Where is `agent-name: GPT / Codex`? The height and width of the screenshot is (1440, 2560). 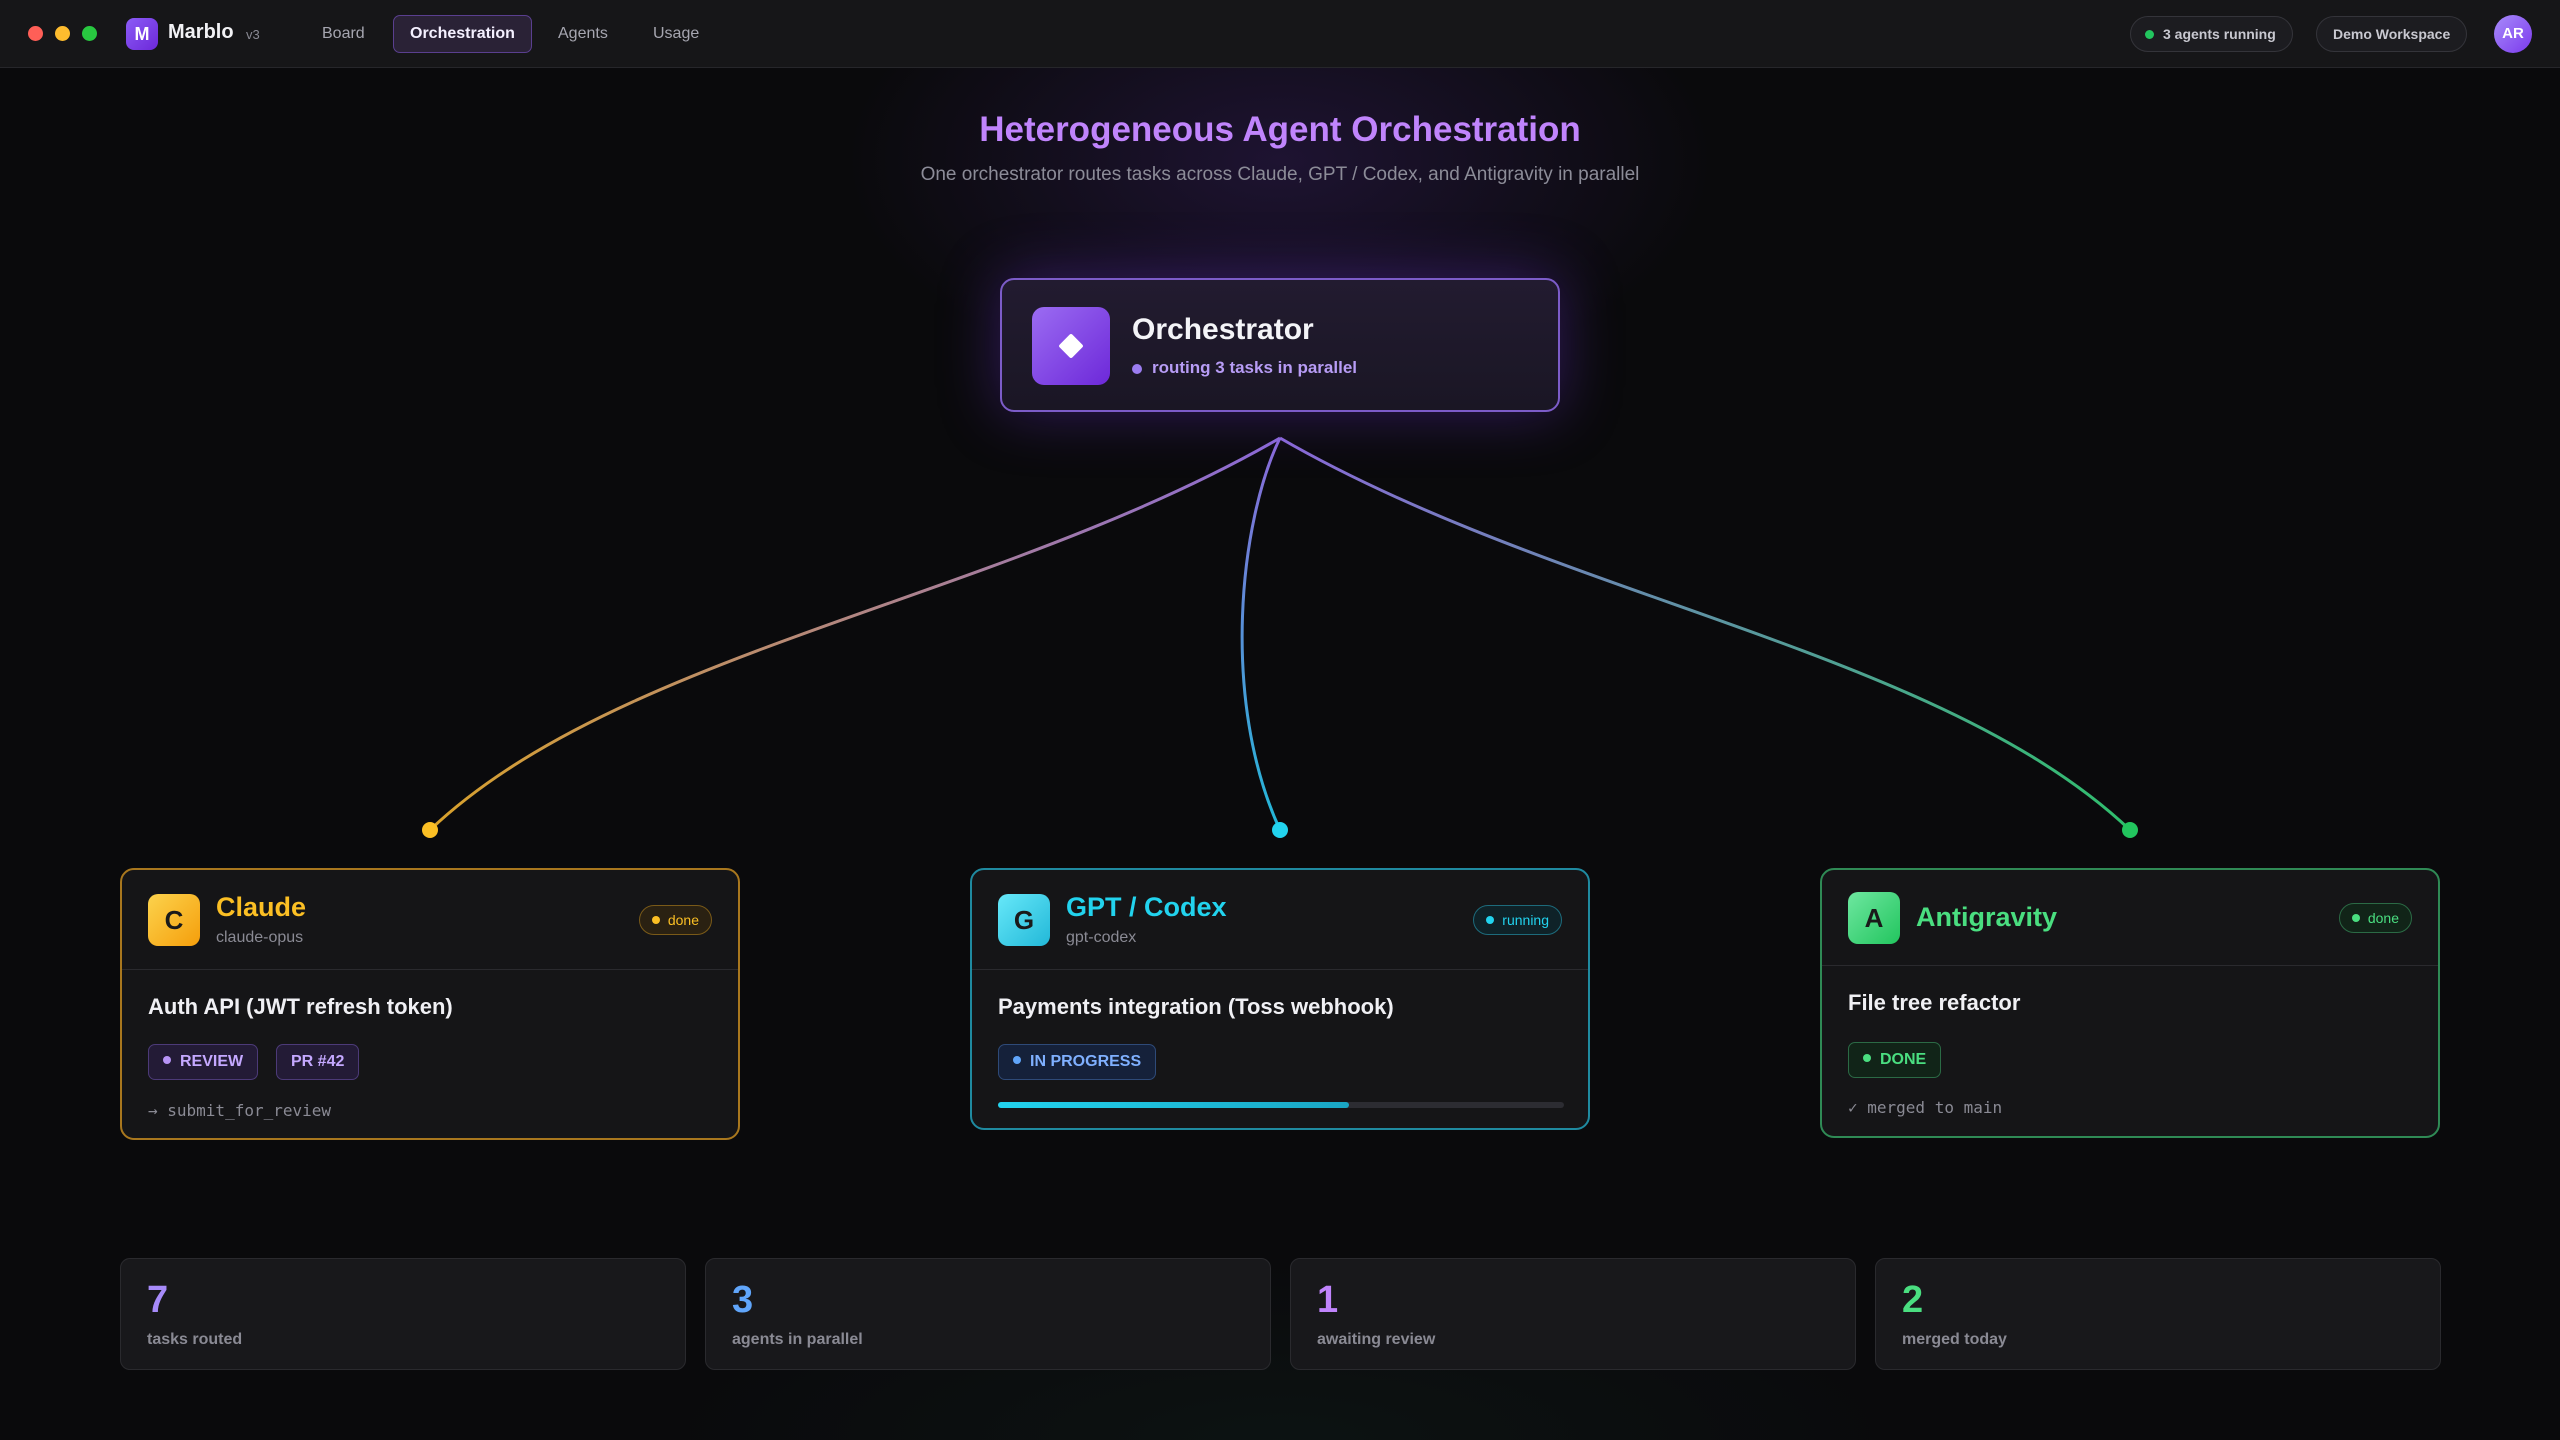
agent-name: GPT / Codex is located at coordinates (1146, 907).